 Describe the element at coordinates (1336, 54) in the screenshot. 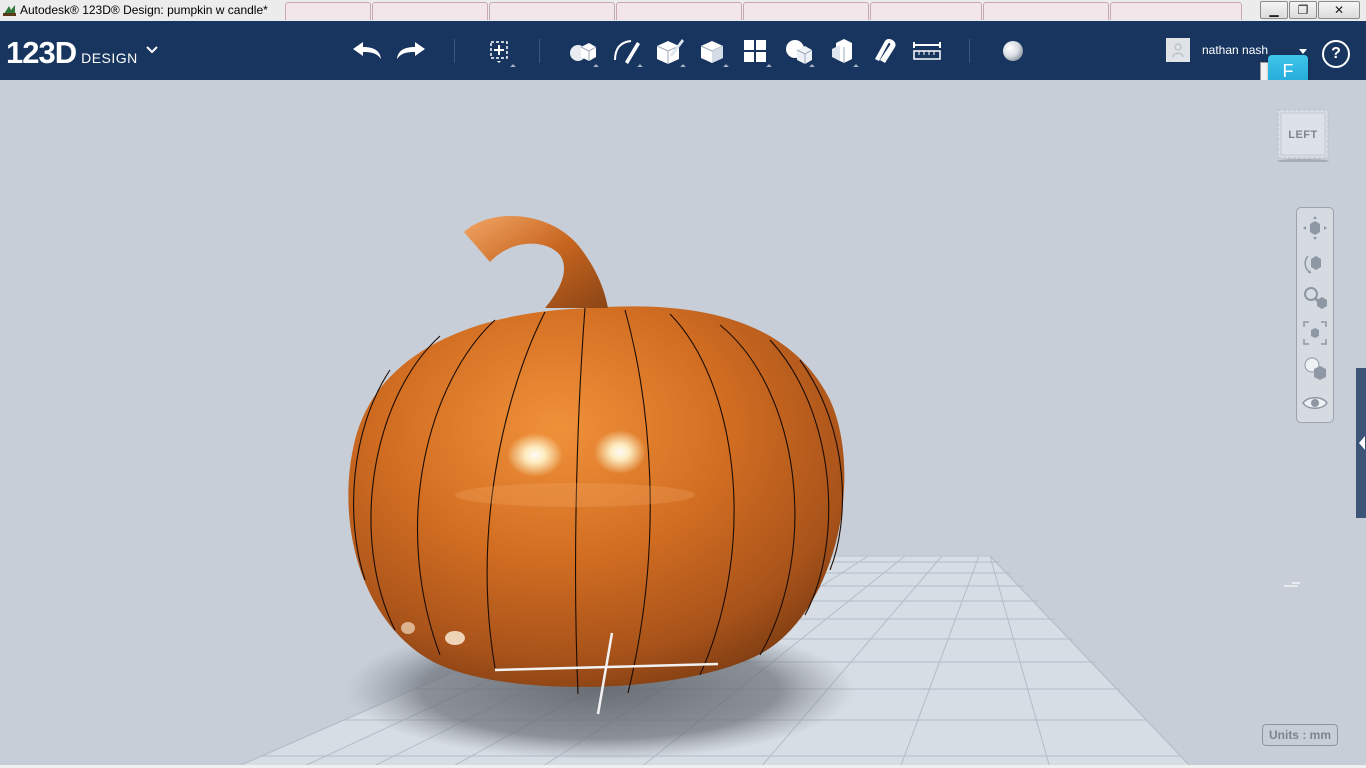

I see `help-button: ?` at that location.